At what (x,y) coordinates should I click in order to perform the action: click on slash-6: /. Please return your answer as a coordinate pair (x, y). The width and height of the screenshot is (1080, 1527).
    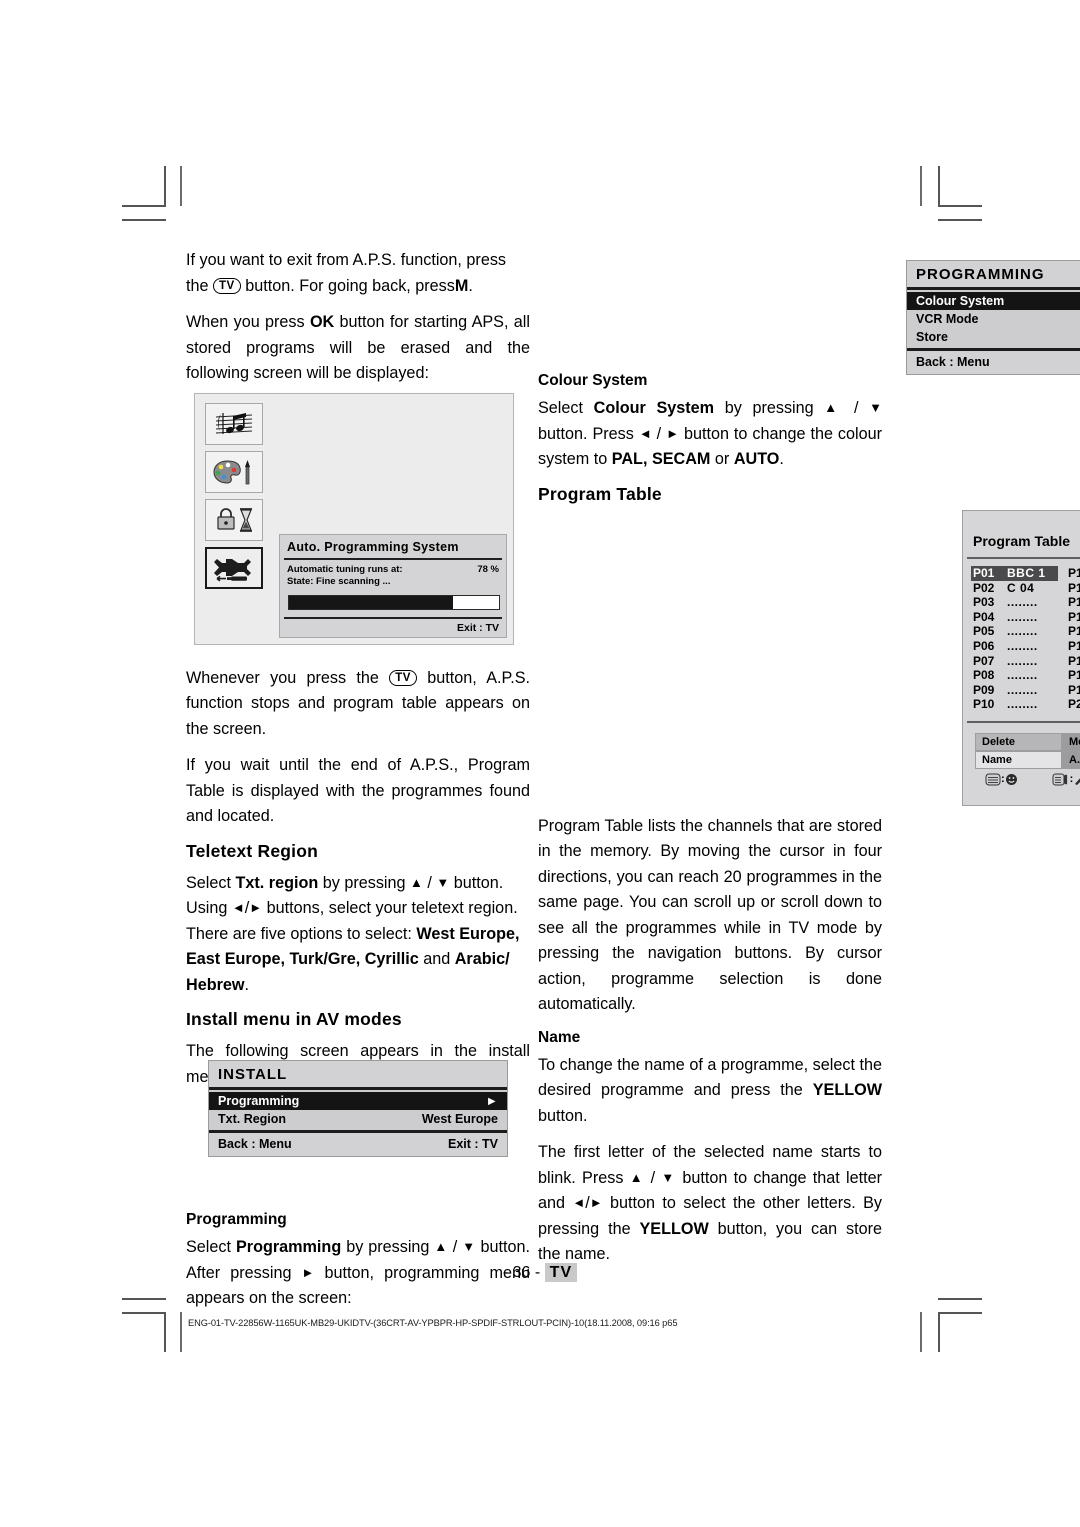
    Looking at the image, I should click on (653, 1177).